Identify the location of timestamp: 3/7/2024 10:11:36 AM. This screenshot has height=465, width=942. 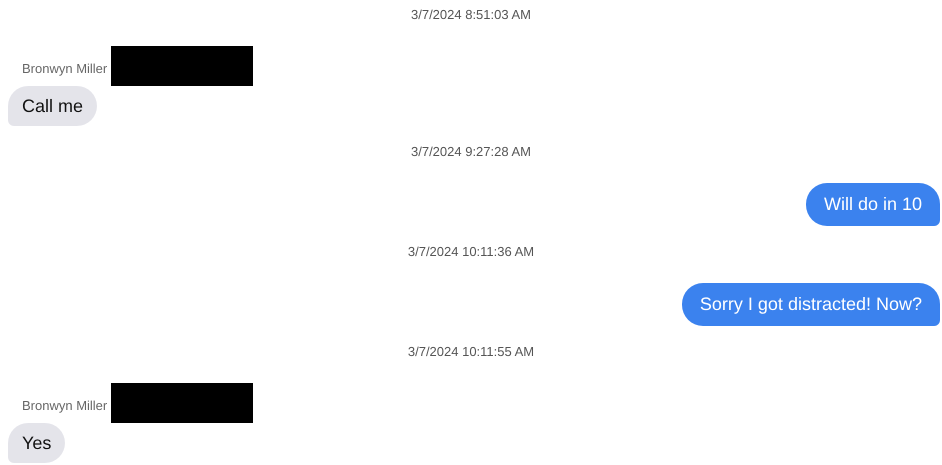
(471, 252).